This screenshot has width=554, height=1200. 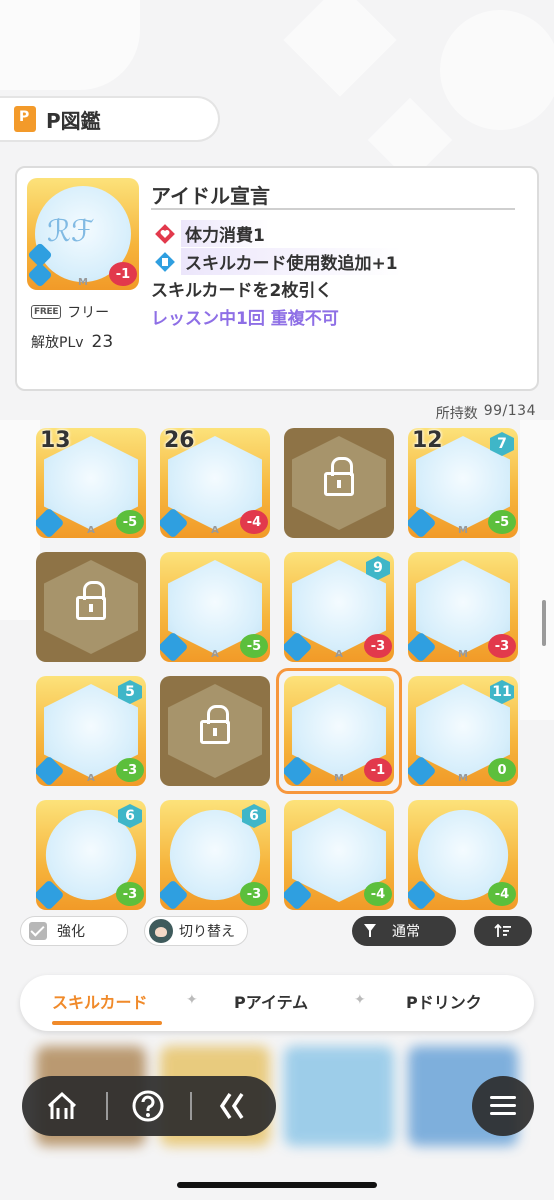 I want to click on avatar-icon, so click(x=161, y=931).